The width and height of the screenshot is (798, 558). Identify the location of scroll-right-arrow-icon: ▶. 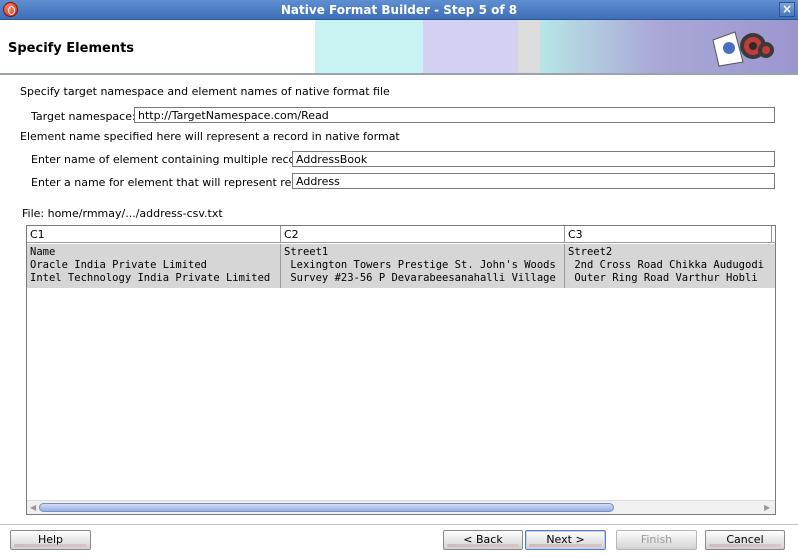
(768, 507).